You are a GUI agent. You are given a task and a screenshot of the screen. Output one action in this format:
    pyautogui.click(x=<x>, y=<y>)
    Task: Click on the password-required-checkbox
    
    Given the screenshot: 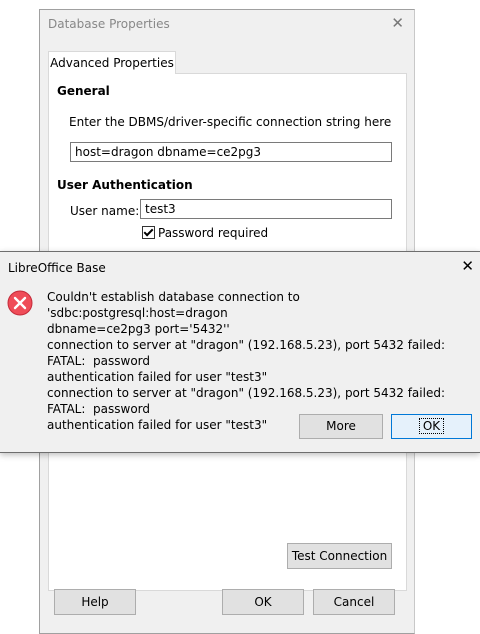 What is the action you would take?
    pyautogui.click(x=148, y=232)
    